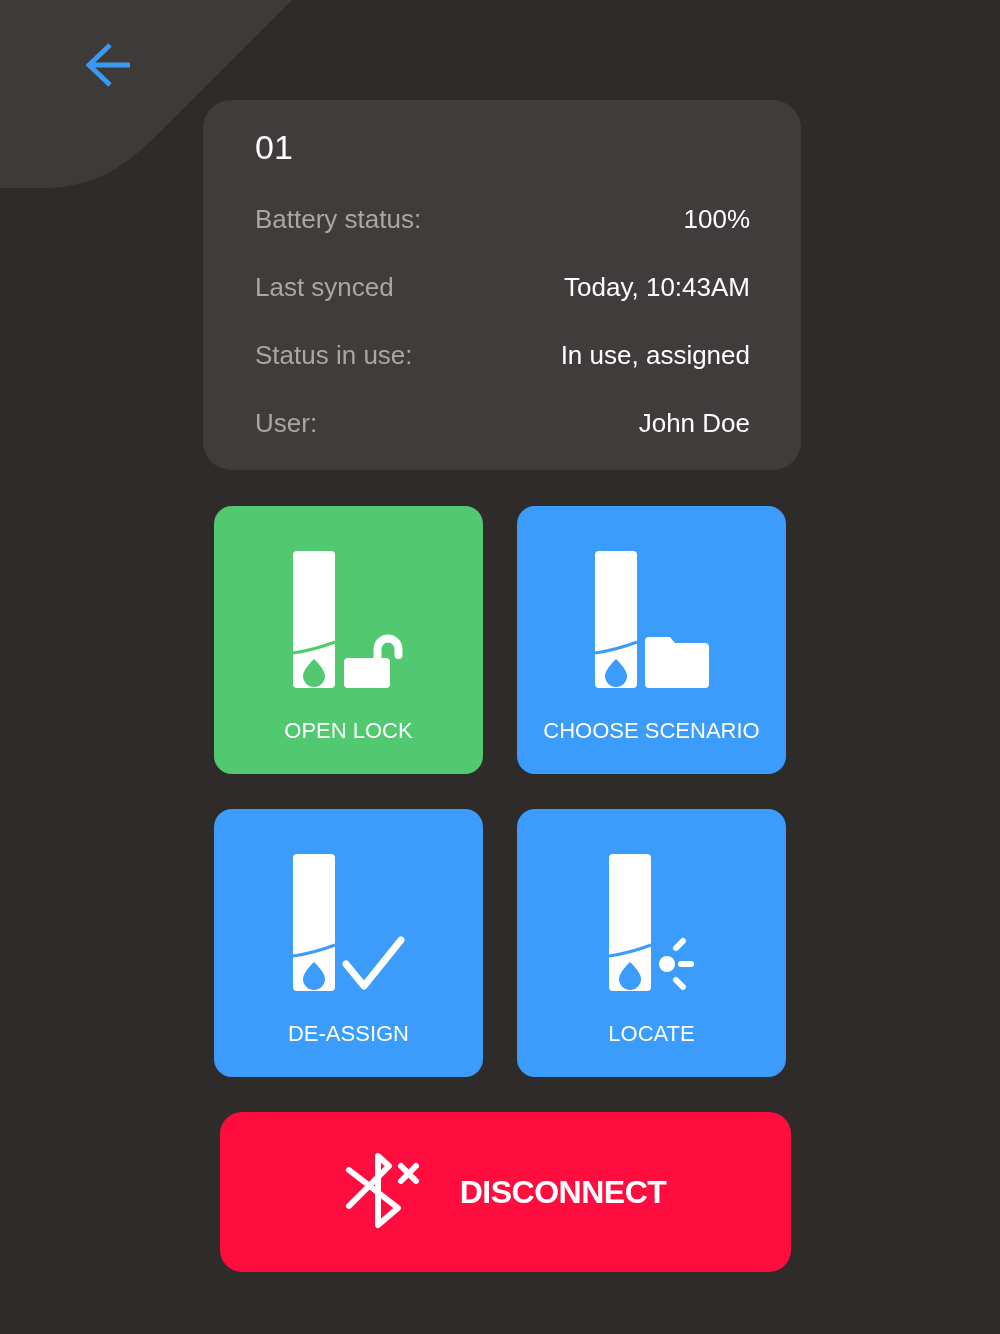 The width and height of the screenshot is (1000, 1334). Describe the element at coordinates (334, 355) in the screenshot. I see `field-label: Status in use:` at that location.